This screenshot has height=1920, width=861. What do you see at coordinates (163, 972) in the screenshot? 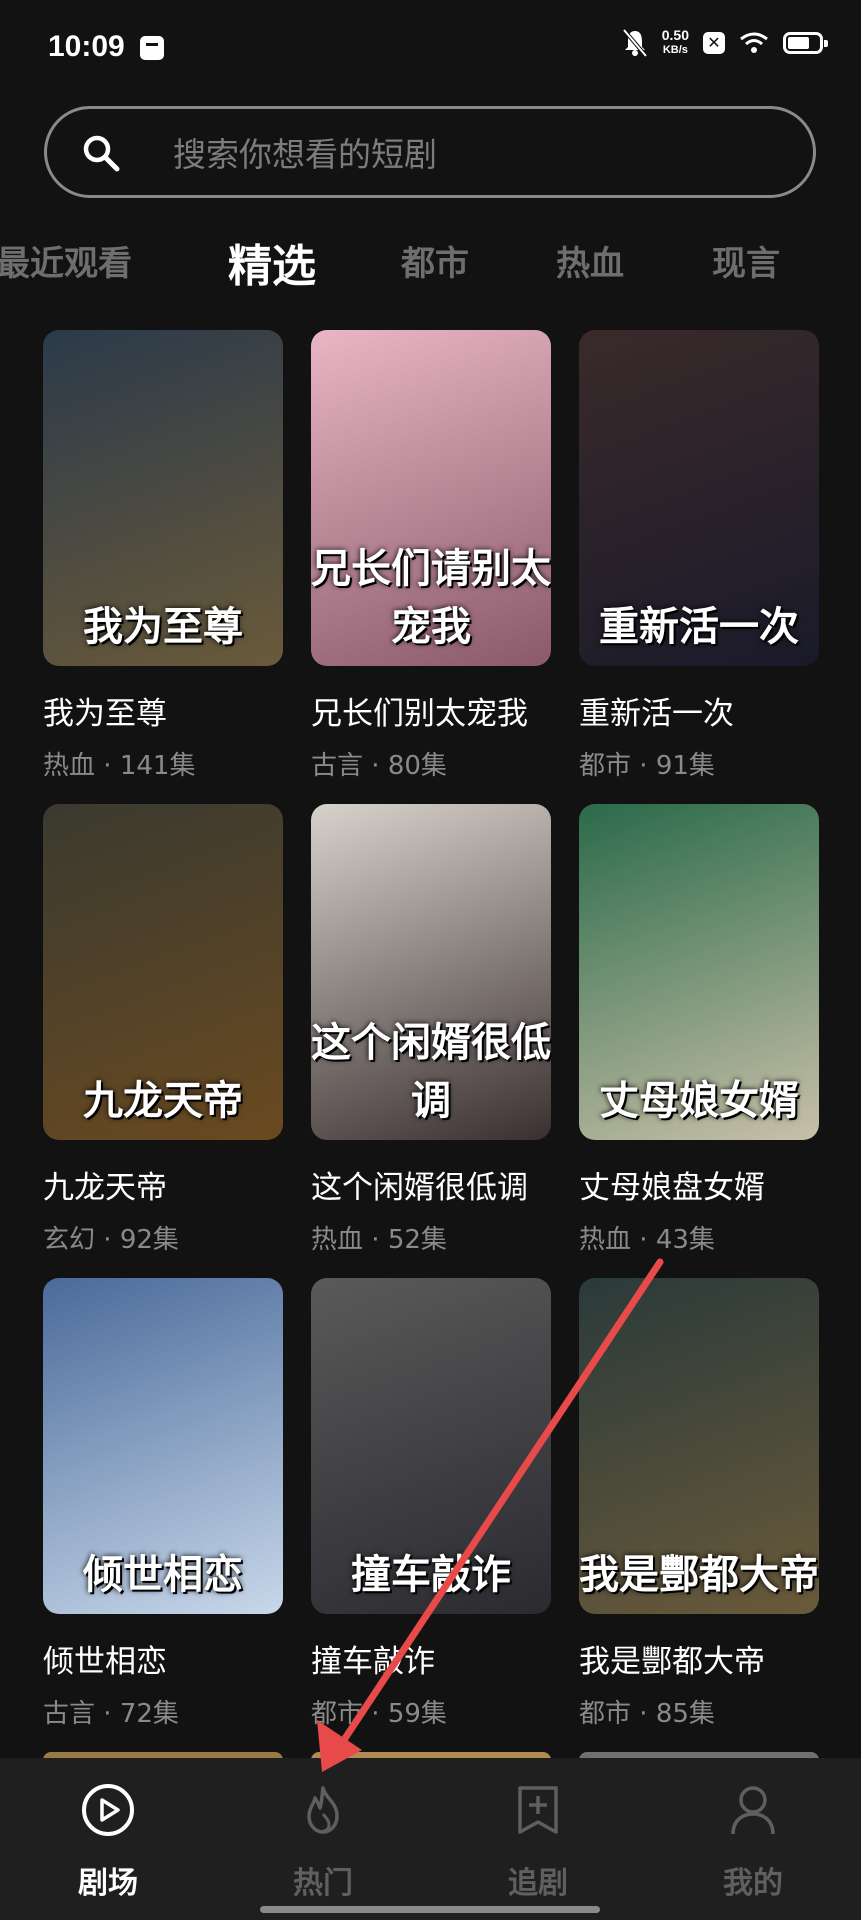
I see `drama-poster: 九龙天帝` at bounding box center [163, 972].